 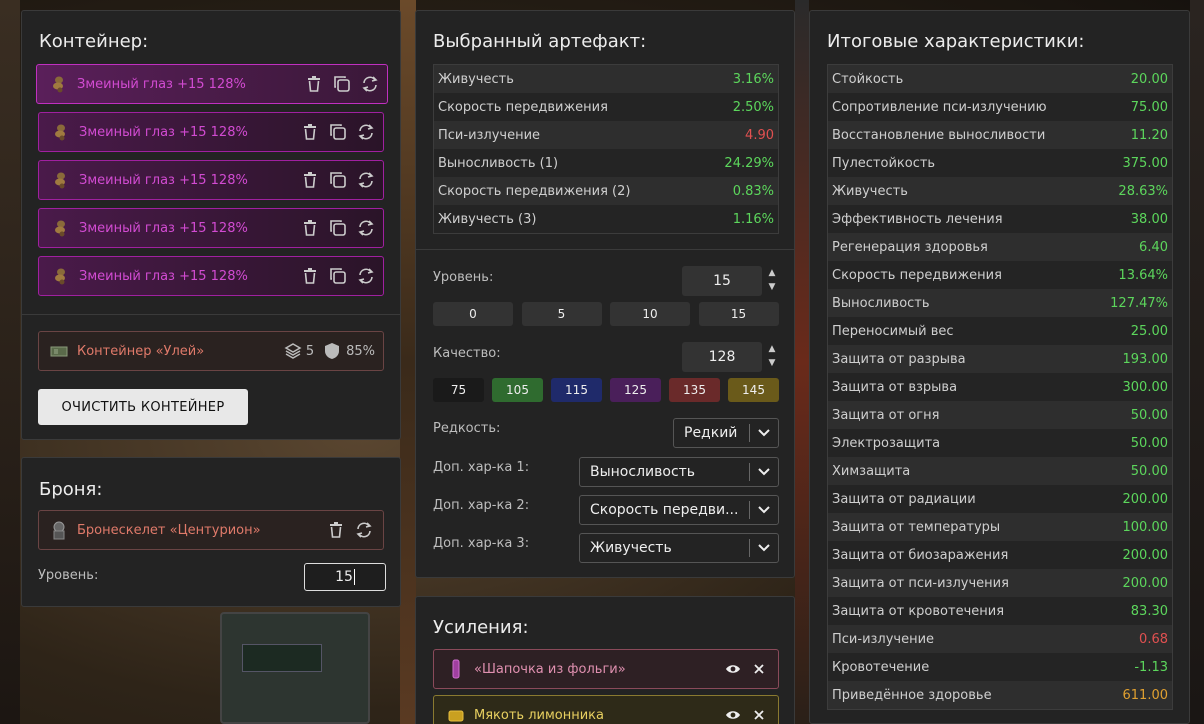 What do you see at coordinates (1145, 499) in the screenshot?
I see `stat-value: 200.00` at bounding box center [1145, 499].